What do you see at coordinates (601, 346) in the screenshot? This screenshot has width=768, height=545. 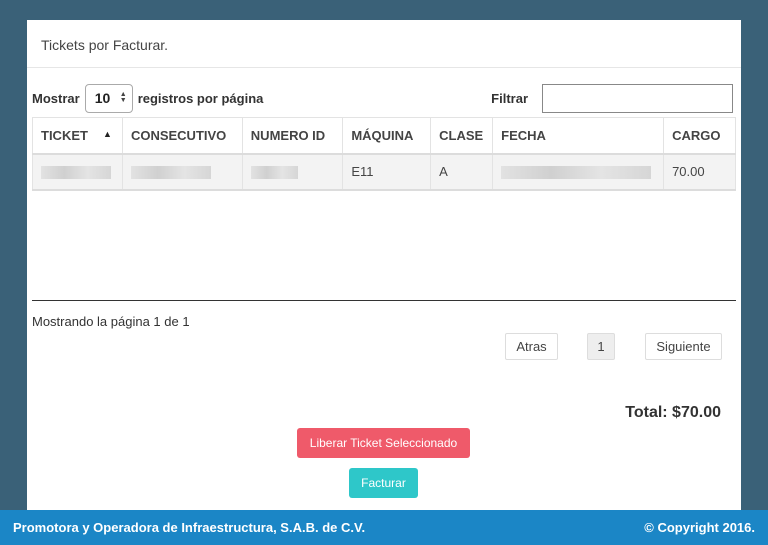 I see `page-1-button: 1` at bounding box center [601, 346].